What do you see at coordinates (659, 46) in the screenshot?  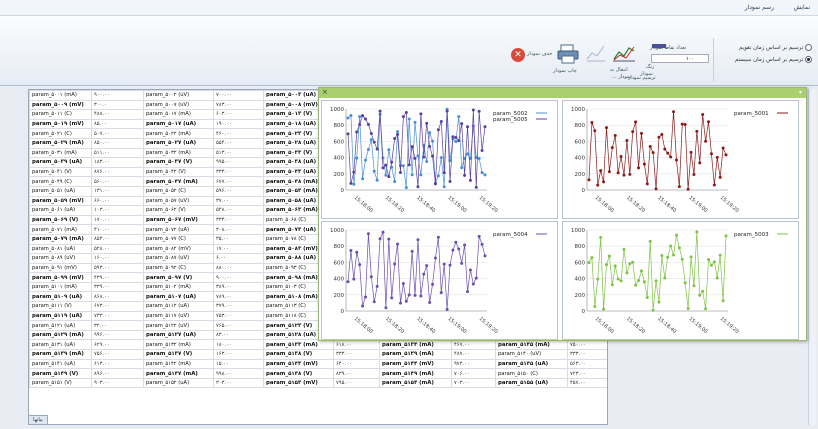 I see `color-swatch` at bounding box center [659, 46].